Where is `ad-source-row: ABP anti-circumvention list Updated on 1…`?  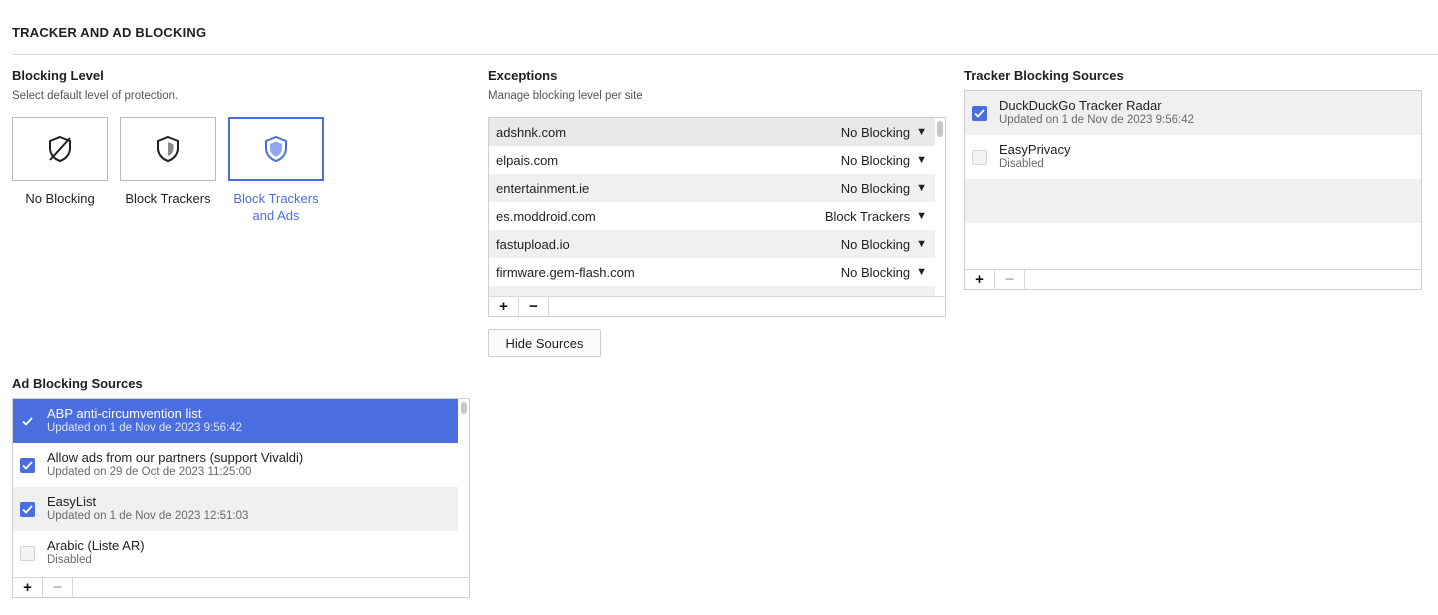
ad-source-row: ABP anti-circumvention list Updated on 1… is located at coordinates (235, 421).